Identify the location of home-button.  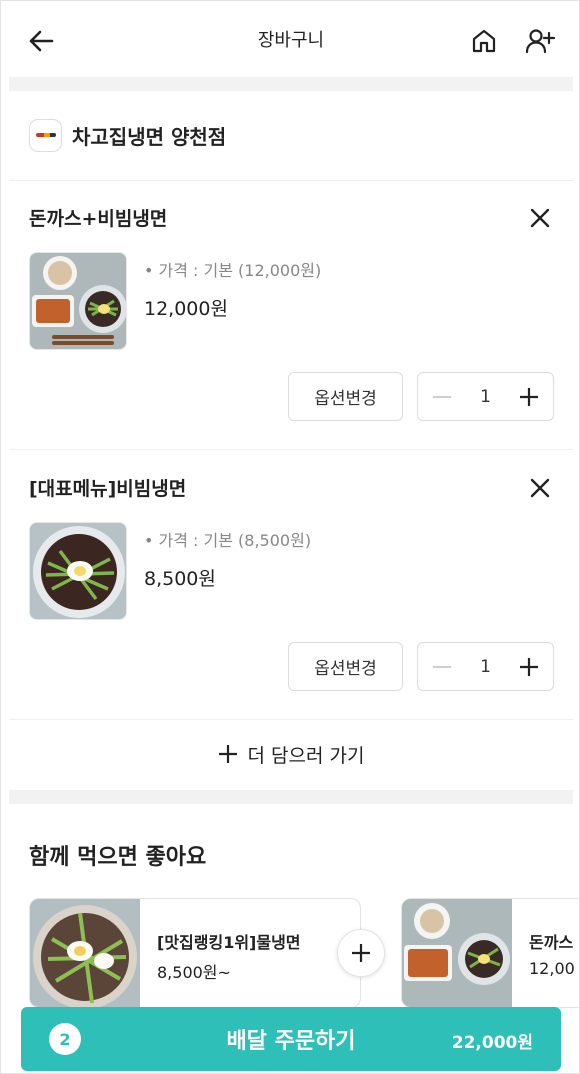
(484, 41).